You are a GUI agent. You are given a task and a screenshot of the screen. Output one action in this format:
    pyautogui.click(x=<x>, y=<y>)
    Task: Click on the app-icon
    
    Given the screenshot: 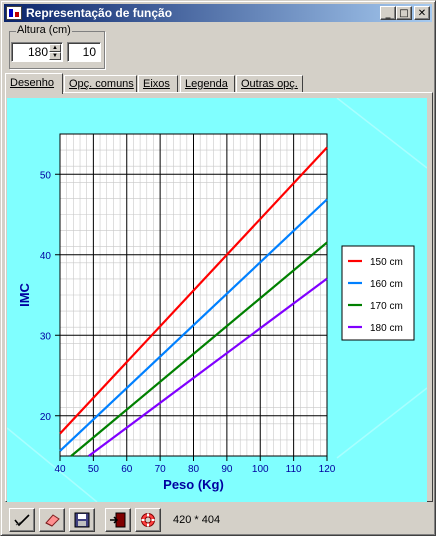 What is the action you would take?
    pyautogui.click(x=14, y=13)
    